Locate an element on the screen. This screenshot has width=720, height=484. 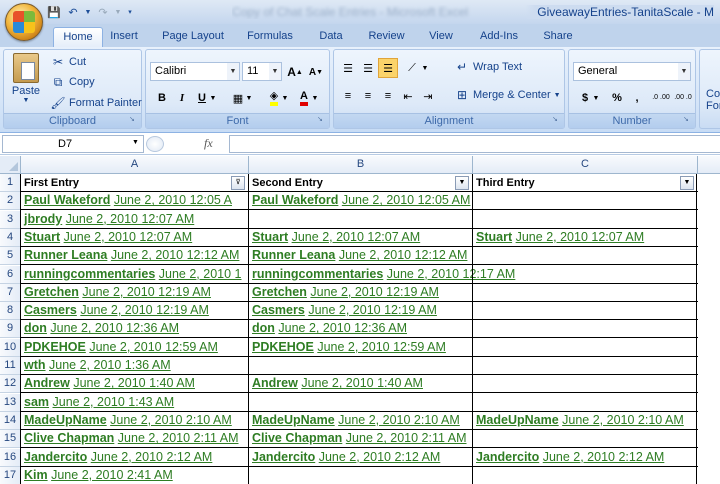
number-format-combo: General ▼ is located at coordinates (632, 71).